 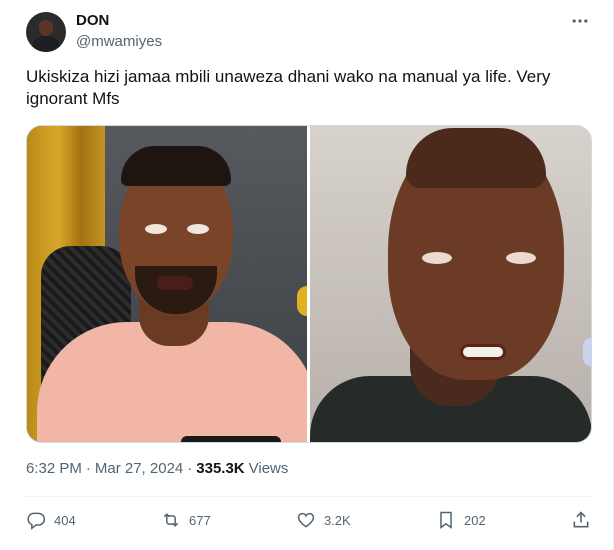 I want to click on reply-button: 404, so click(x=51, y=520).